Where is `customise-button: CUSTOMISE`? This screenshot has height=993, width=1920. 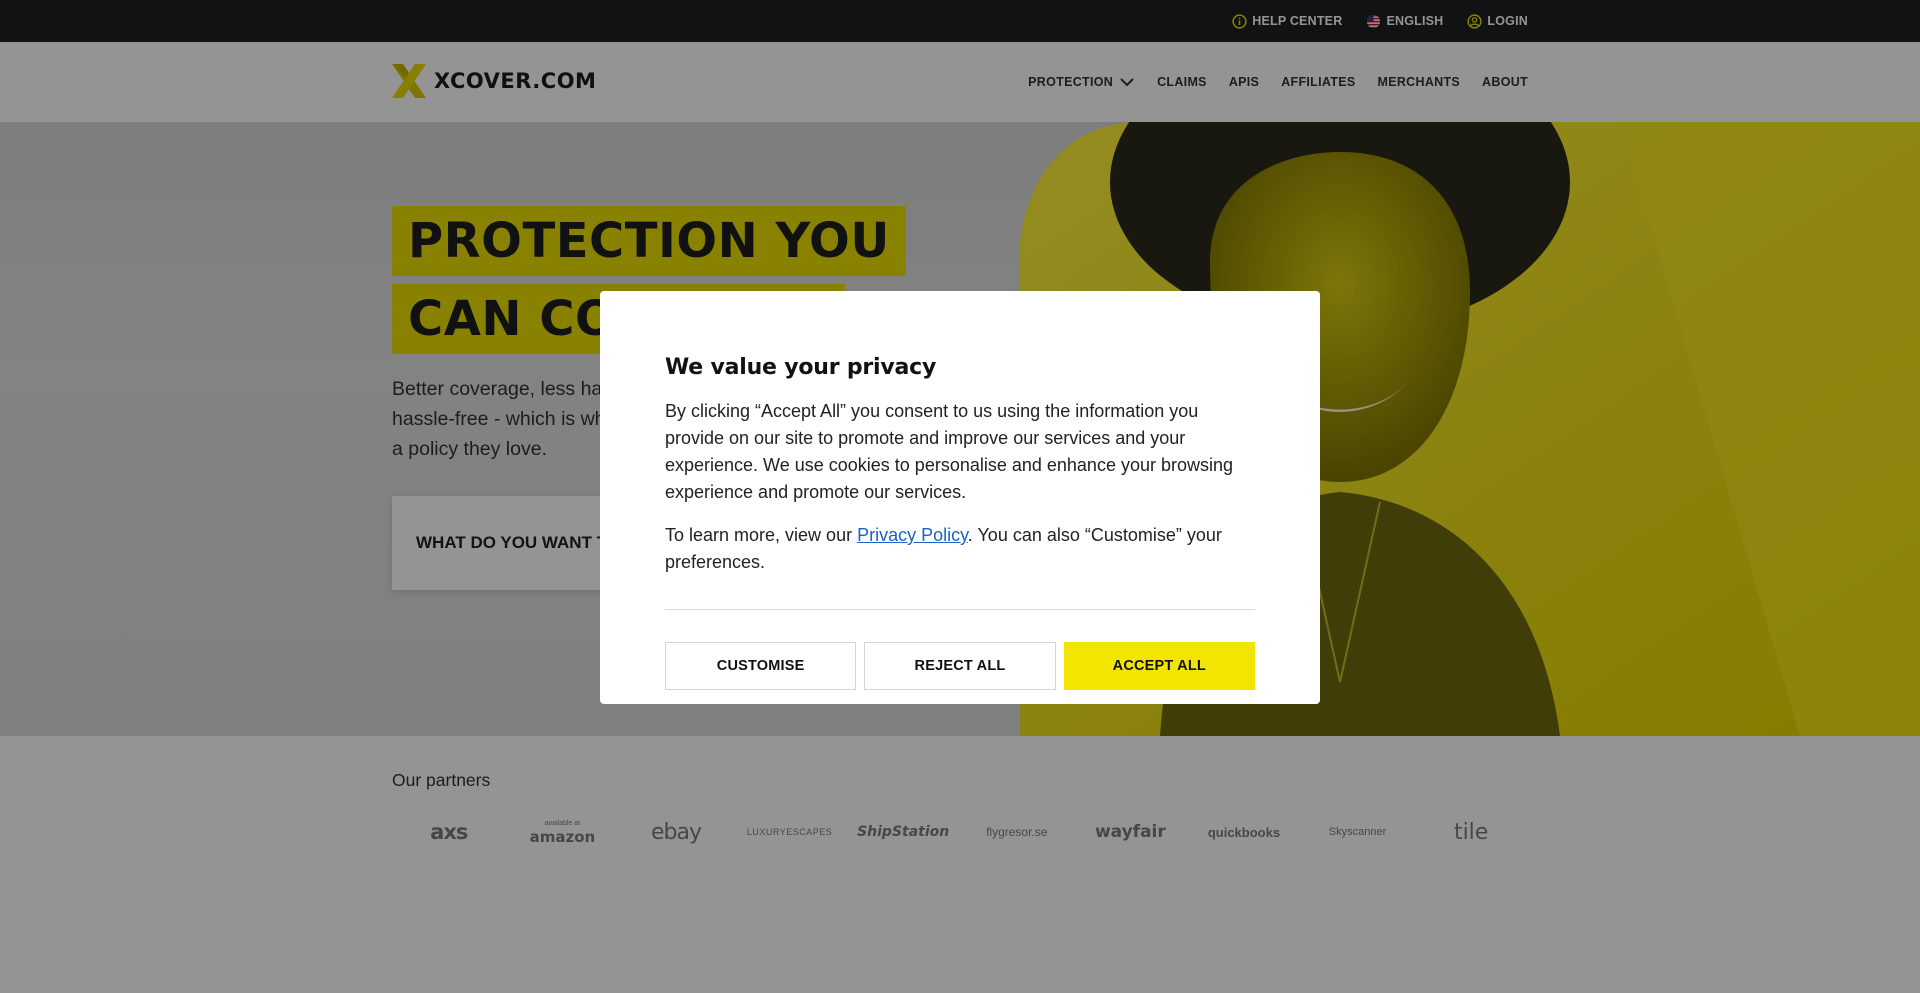
customise-button: CUSTOMISE is located at coordinates (761, 666).